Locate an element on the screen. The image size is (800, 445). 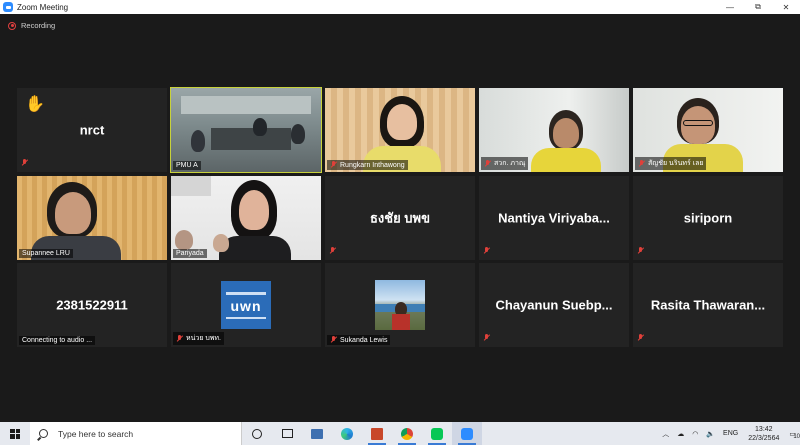
search-placeholder: Type here to search is located at coordinates (96, 433).